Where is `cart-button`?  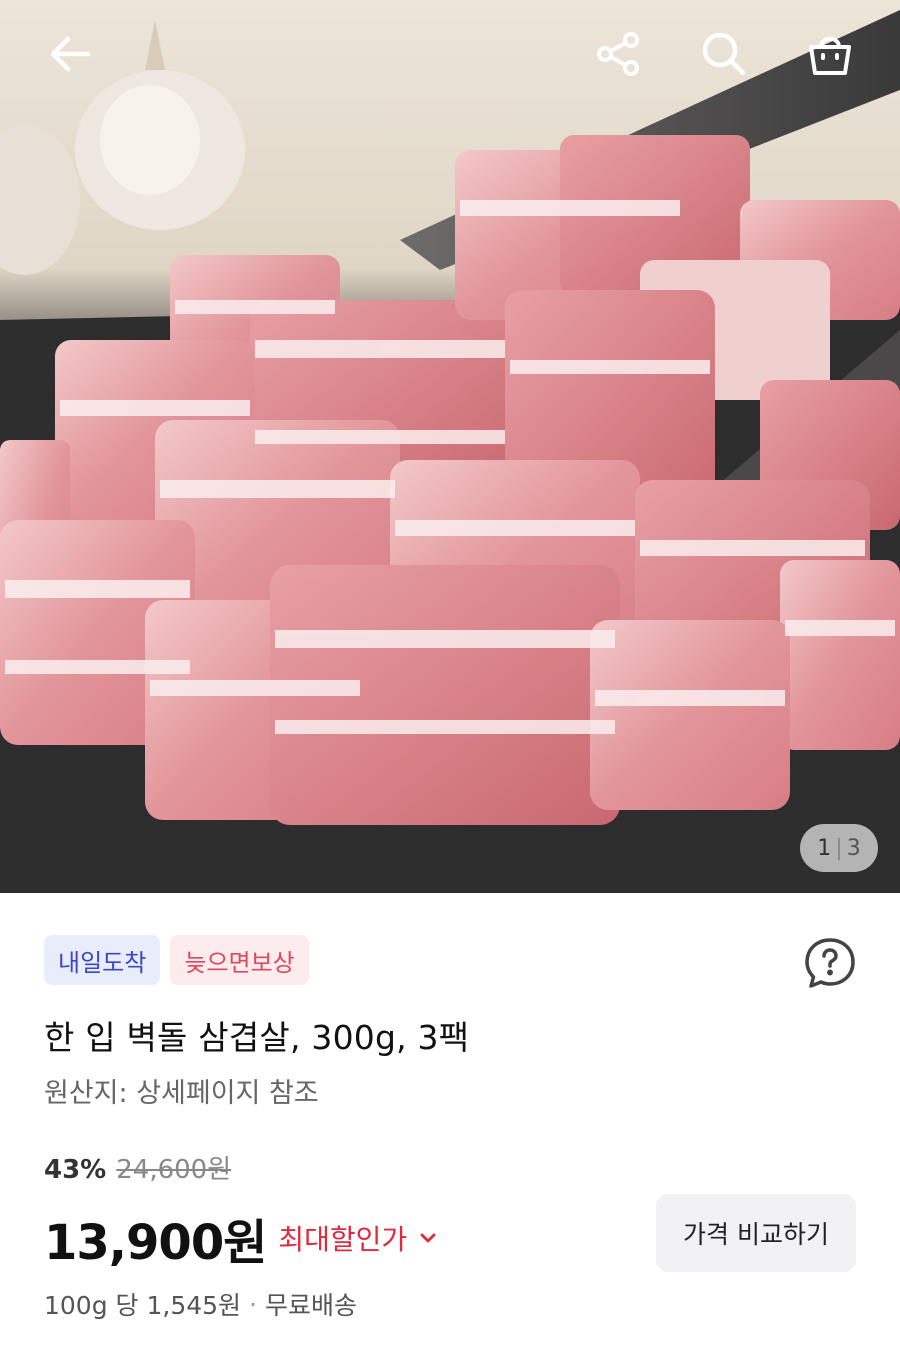
cart-button is located at coordinates (830, 54).